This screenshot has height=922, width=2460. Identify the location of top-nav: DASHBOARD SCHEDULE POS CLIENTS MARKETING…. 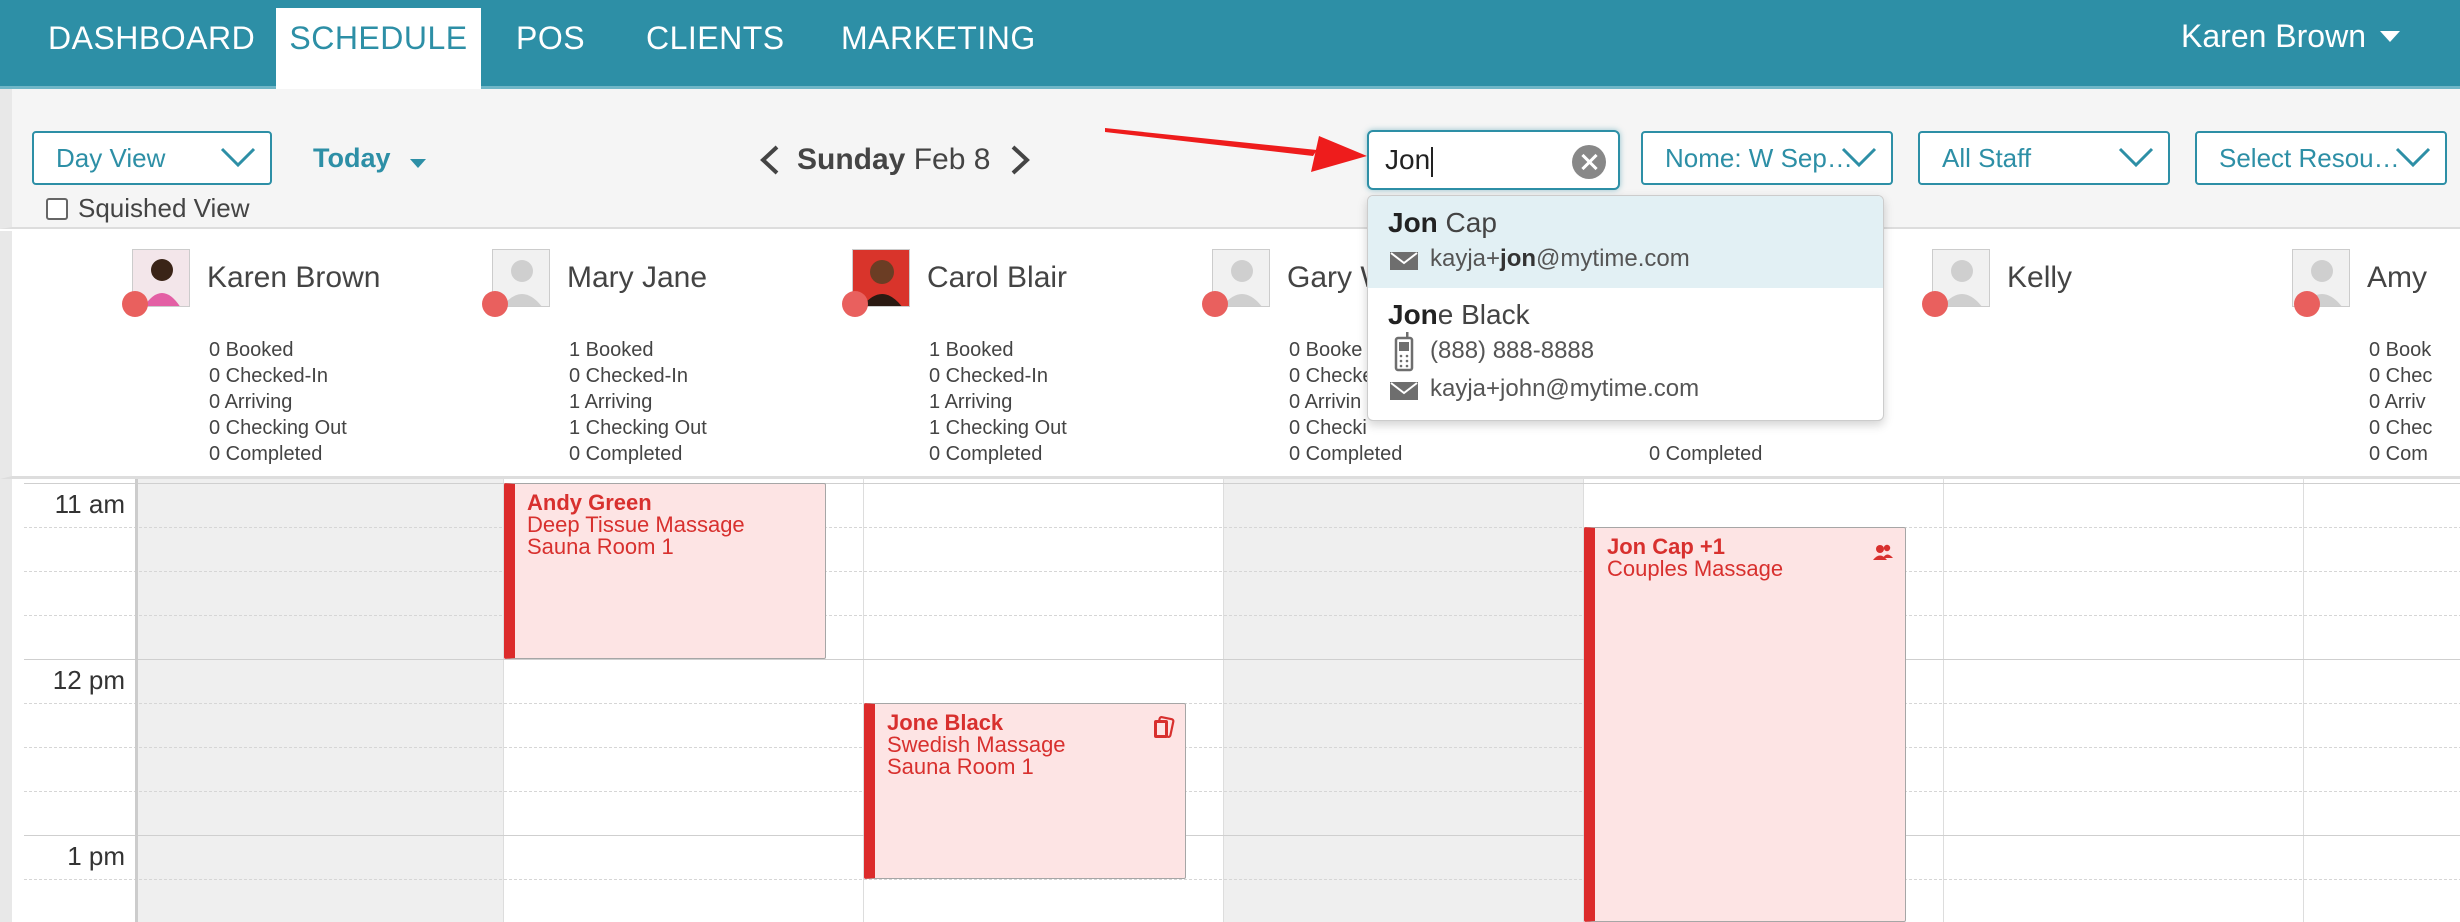
(1230, 47).